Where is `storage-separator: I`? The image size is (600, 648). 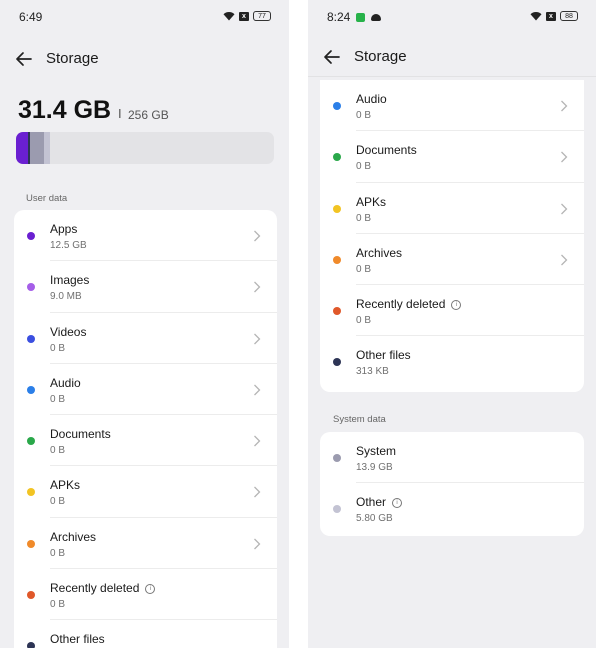
storage-separator: I is located at coordinates (120, 113).